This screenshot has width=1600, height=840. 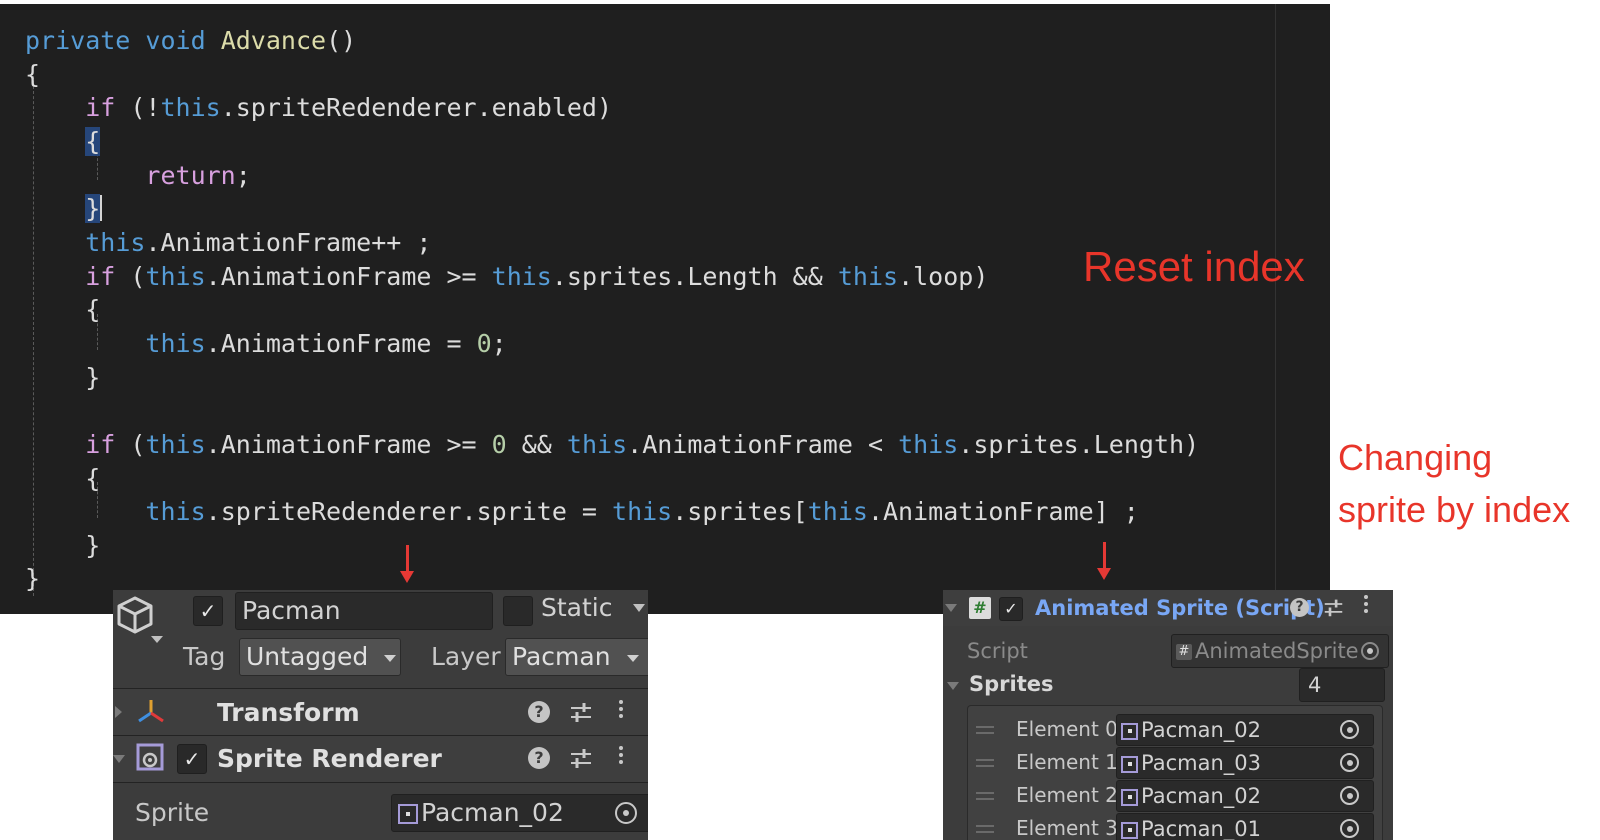 I want to click on layer-dropdown: Pacman, so click(x=576, y=657).